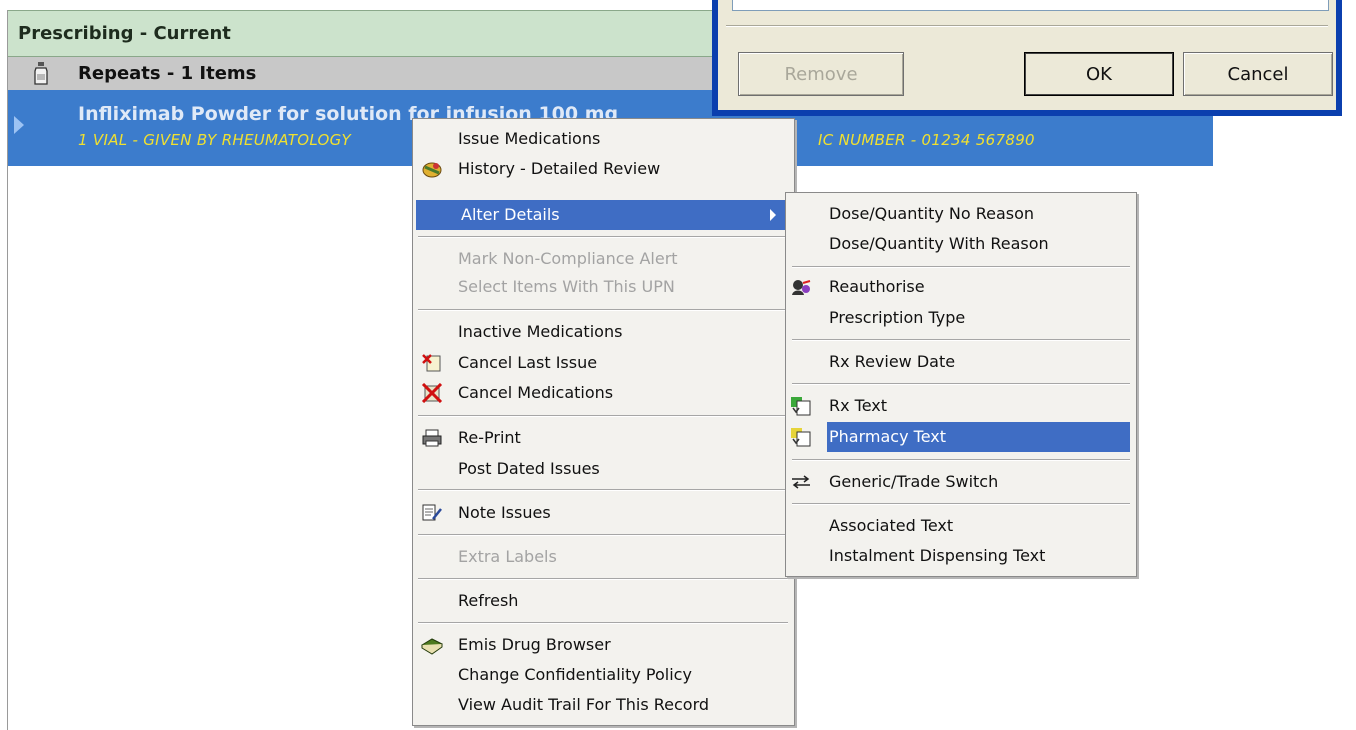  I want to click on note-icon, so click(432, 513).